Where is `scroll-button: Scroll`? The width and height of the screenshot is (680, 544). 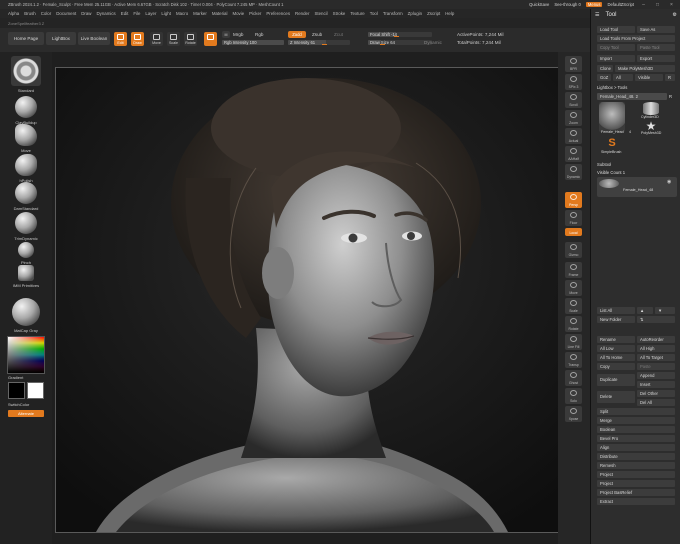
scroll-button: Scroll is located at coordinates (573, 100).